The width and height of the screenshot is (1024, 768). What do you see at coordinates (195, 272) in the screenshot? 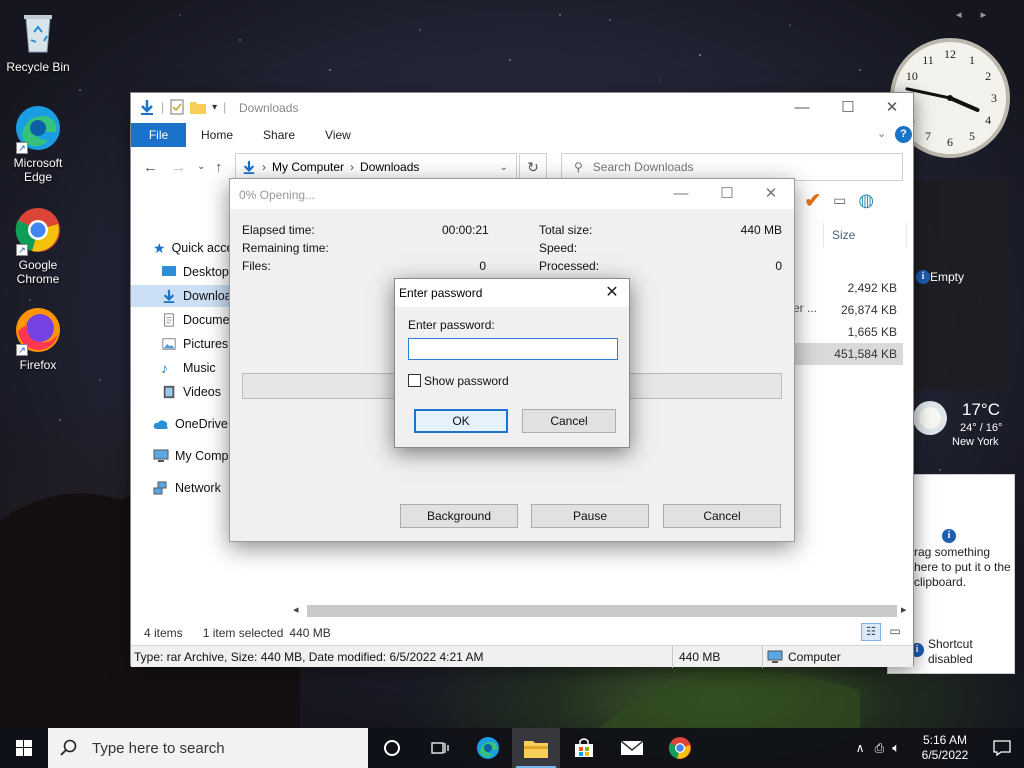
I see `nav-desktop: Desktop` at bounding box center [195, 272].